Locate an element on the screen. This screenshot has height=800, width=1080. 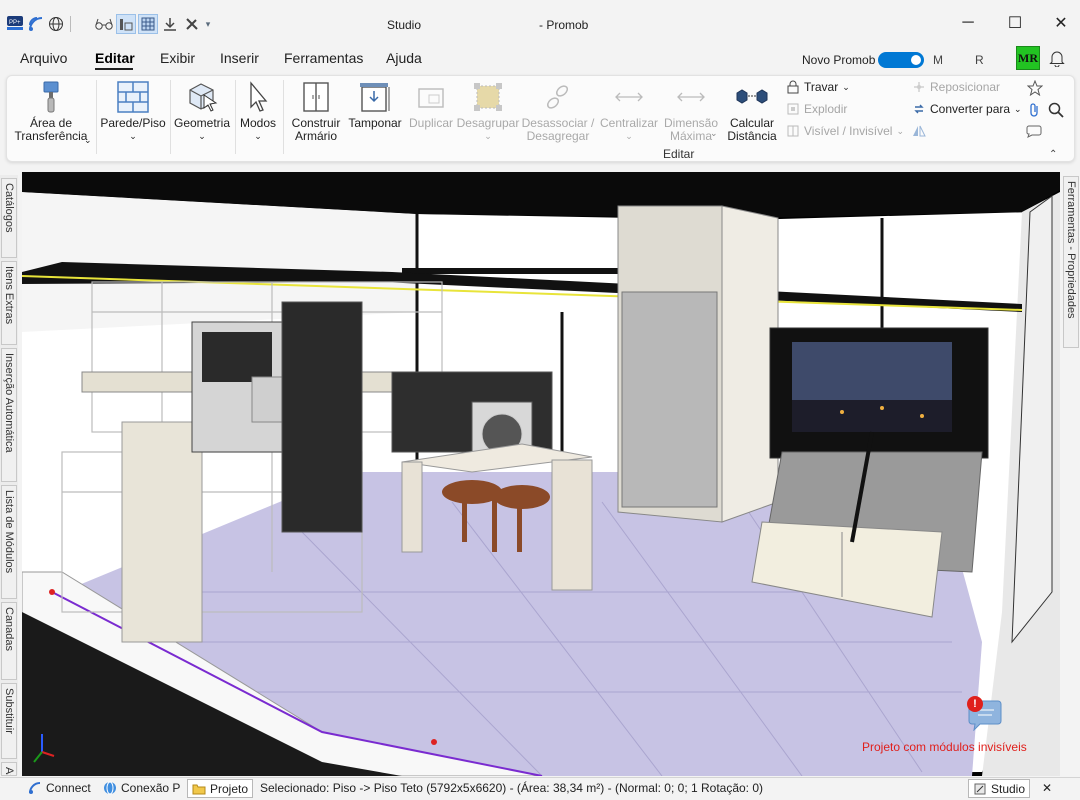
download-icon is located at coordinates (170, 24).